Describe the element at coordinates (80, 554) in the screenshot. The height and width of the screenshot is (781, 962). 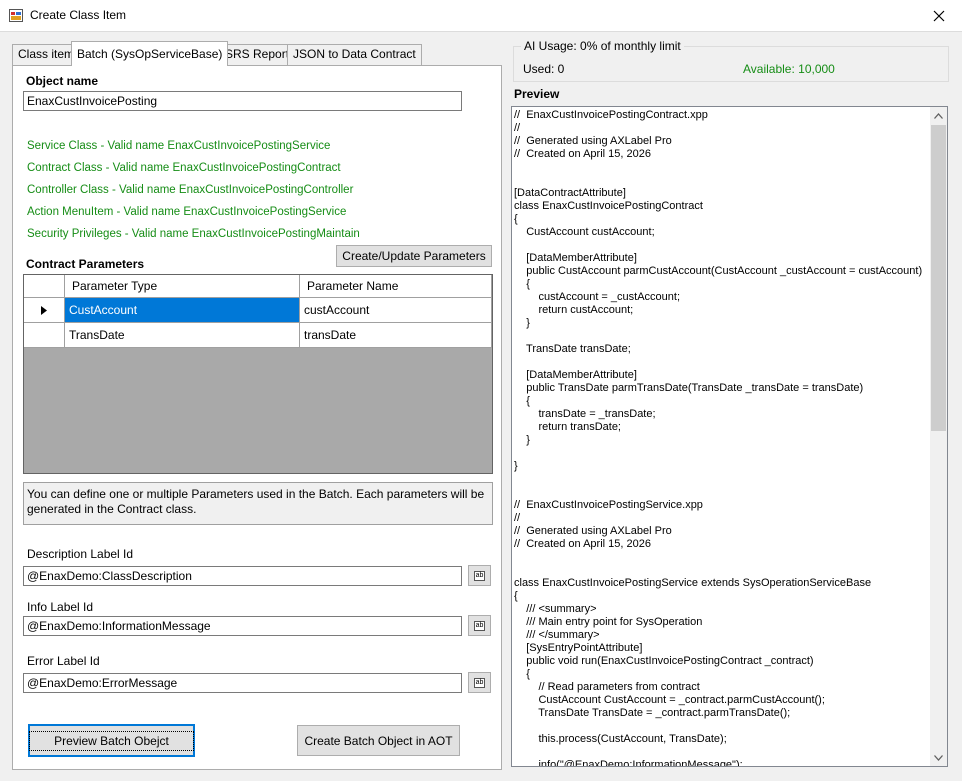
I see `description-label-id-label: Description Label Id` at that location.